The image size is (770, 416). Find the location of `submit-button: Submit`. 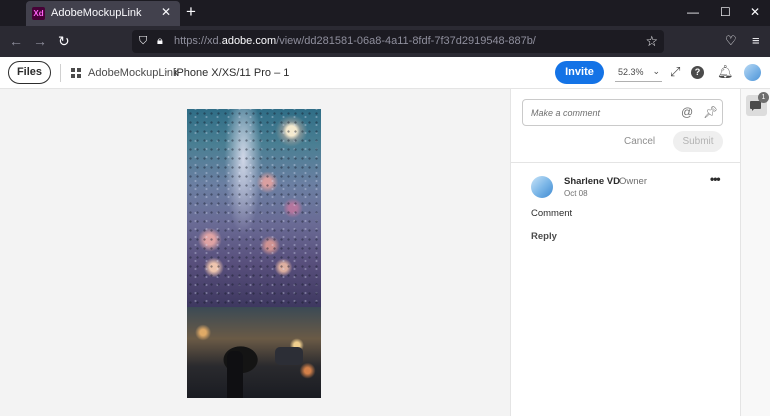

submit-button: Submit is located at coordinates (698, 141).